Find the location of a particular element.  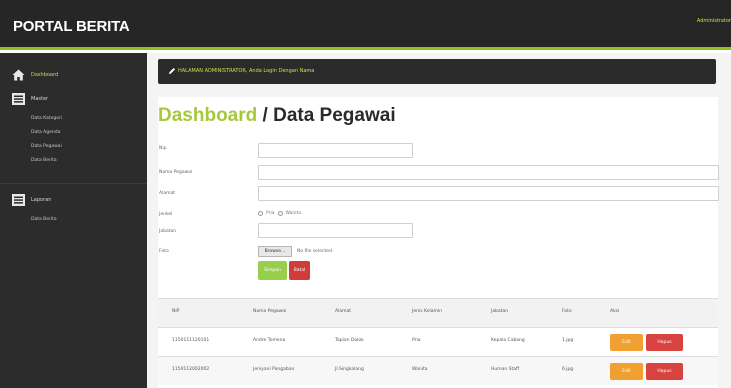

table-header-cell: Aksi is located at coordinates (615, 311).